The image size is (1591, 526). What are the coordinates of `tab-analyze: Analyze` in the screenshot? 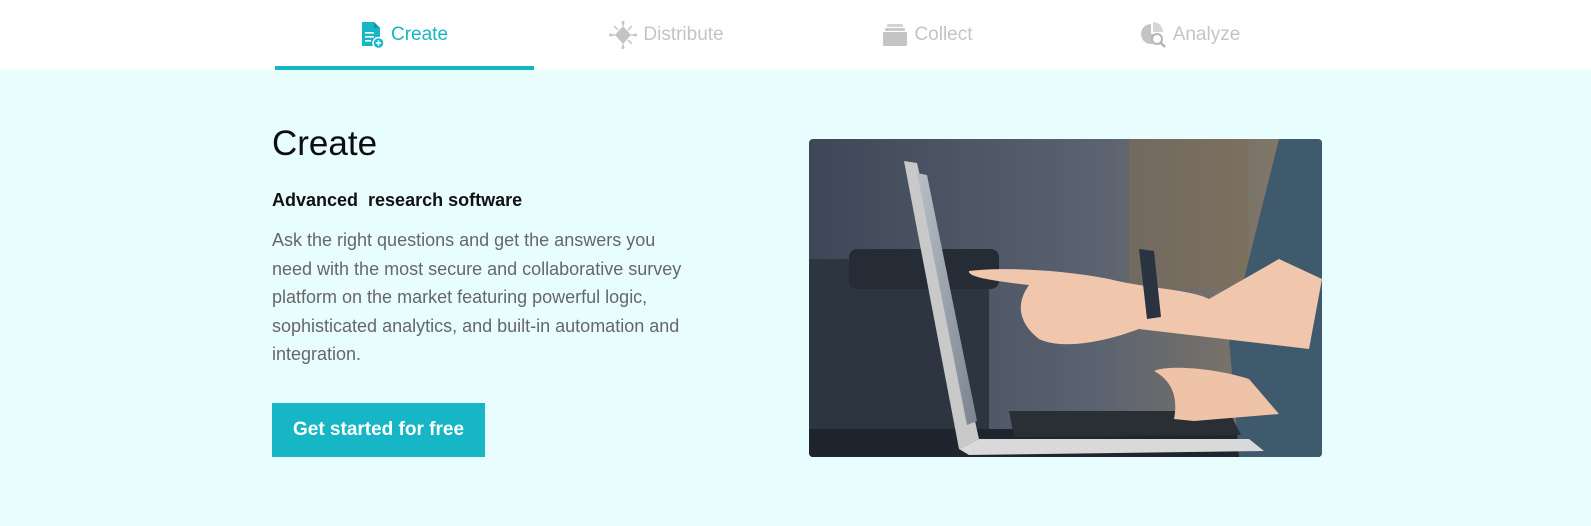 It's located at (1189, 35).